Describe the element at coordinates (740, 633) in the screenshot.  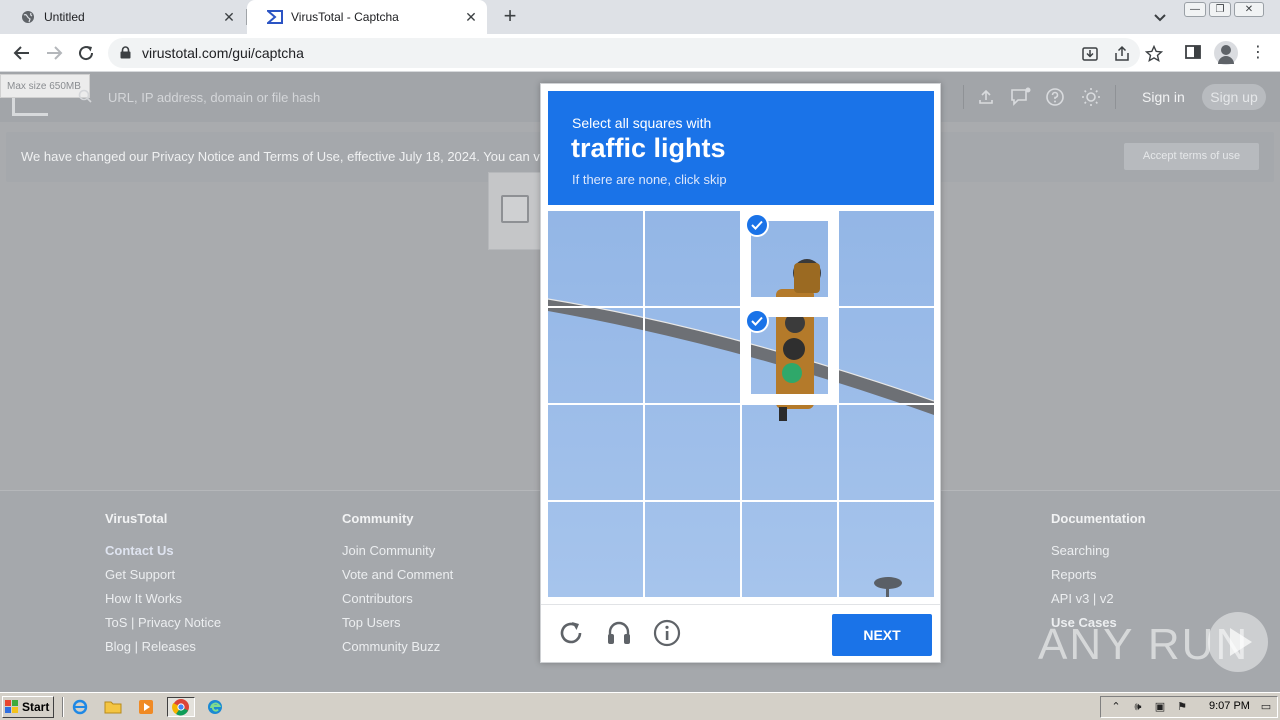
I see `captcha-footer: NEXT` at that location.